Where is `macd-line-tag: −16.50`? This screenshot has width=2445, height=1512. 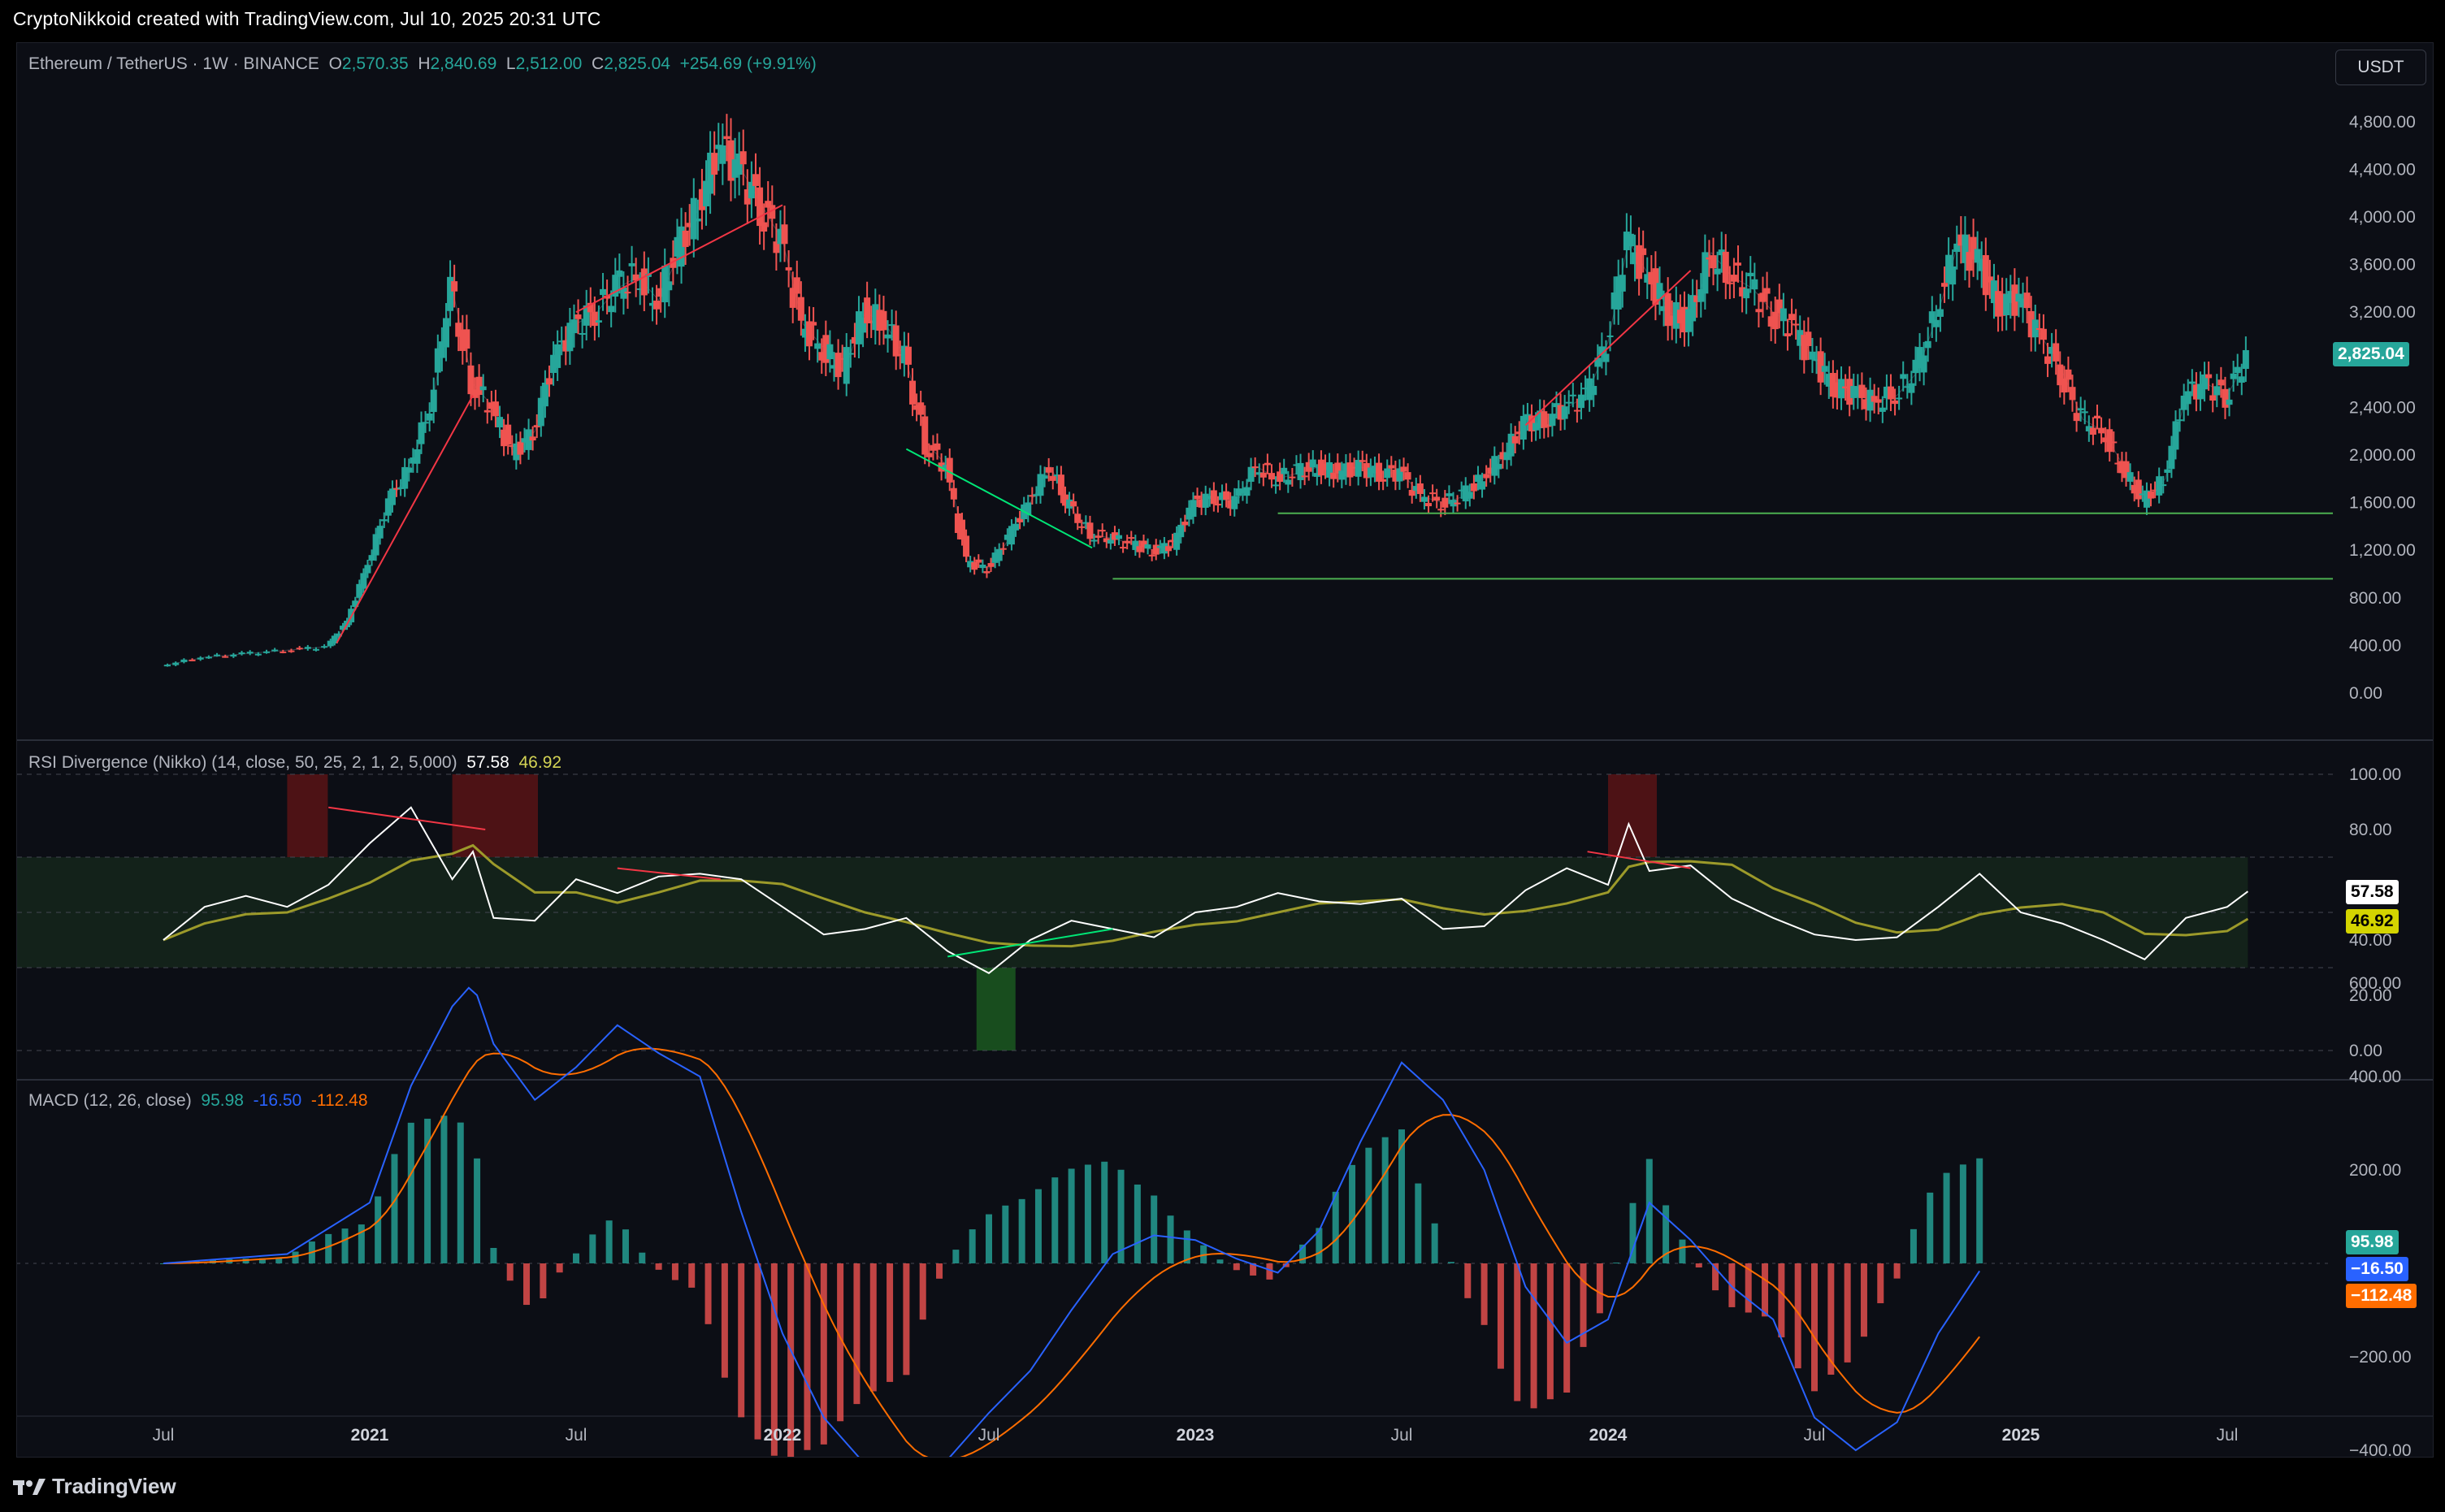 macd-line-tag: −16.50 is located at coordinates (2377, 1269).